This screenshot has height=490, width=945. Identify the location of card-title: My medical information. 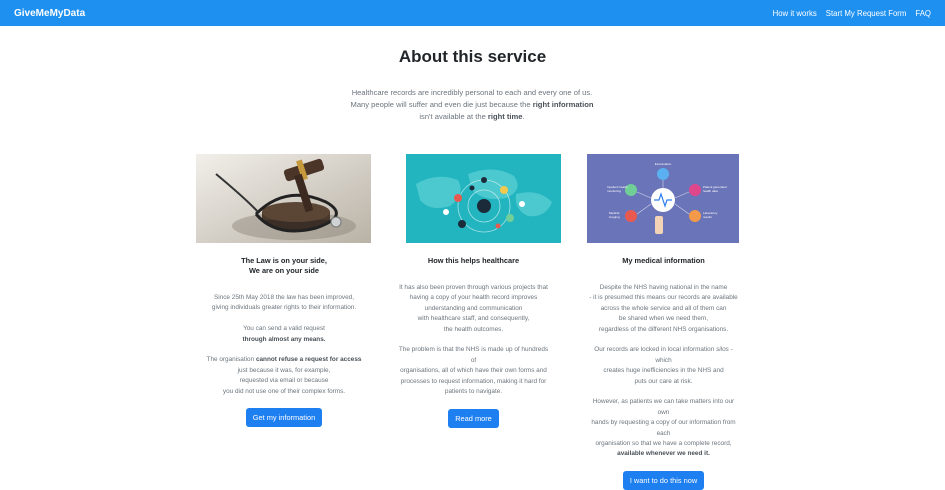
(663, 260).